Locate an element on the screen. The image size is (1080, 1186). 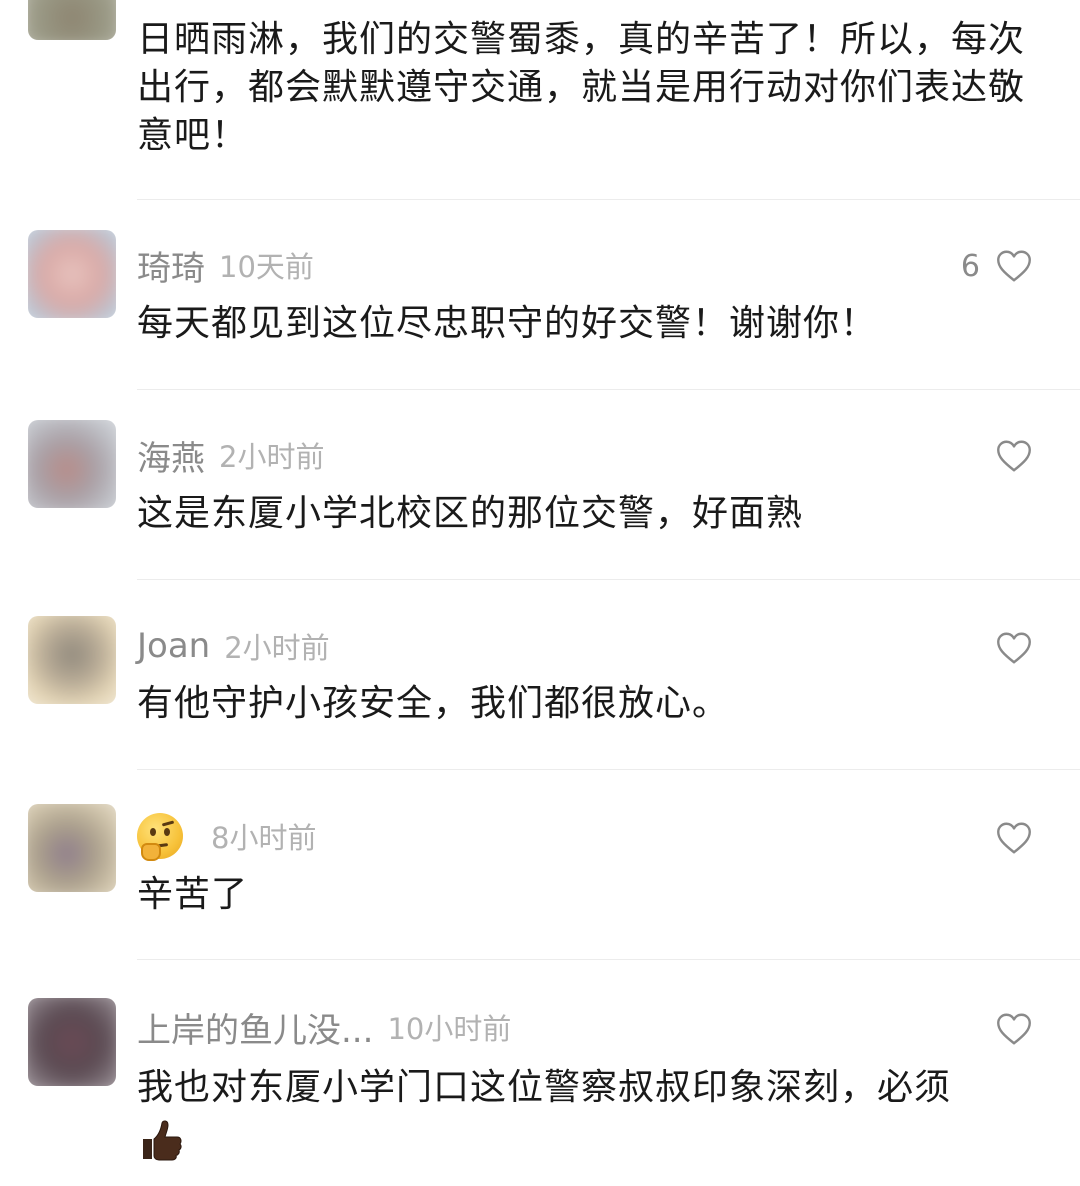
comment-header: 8小时前 is located at coordinates (227, 837).